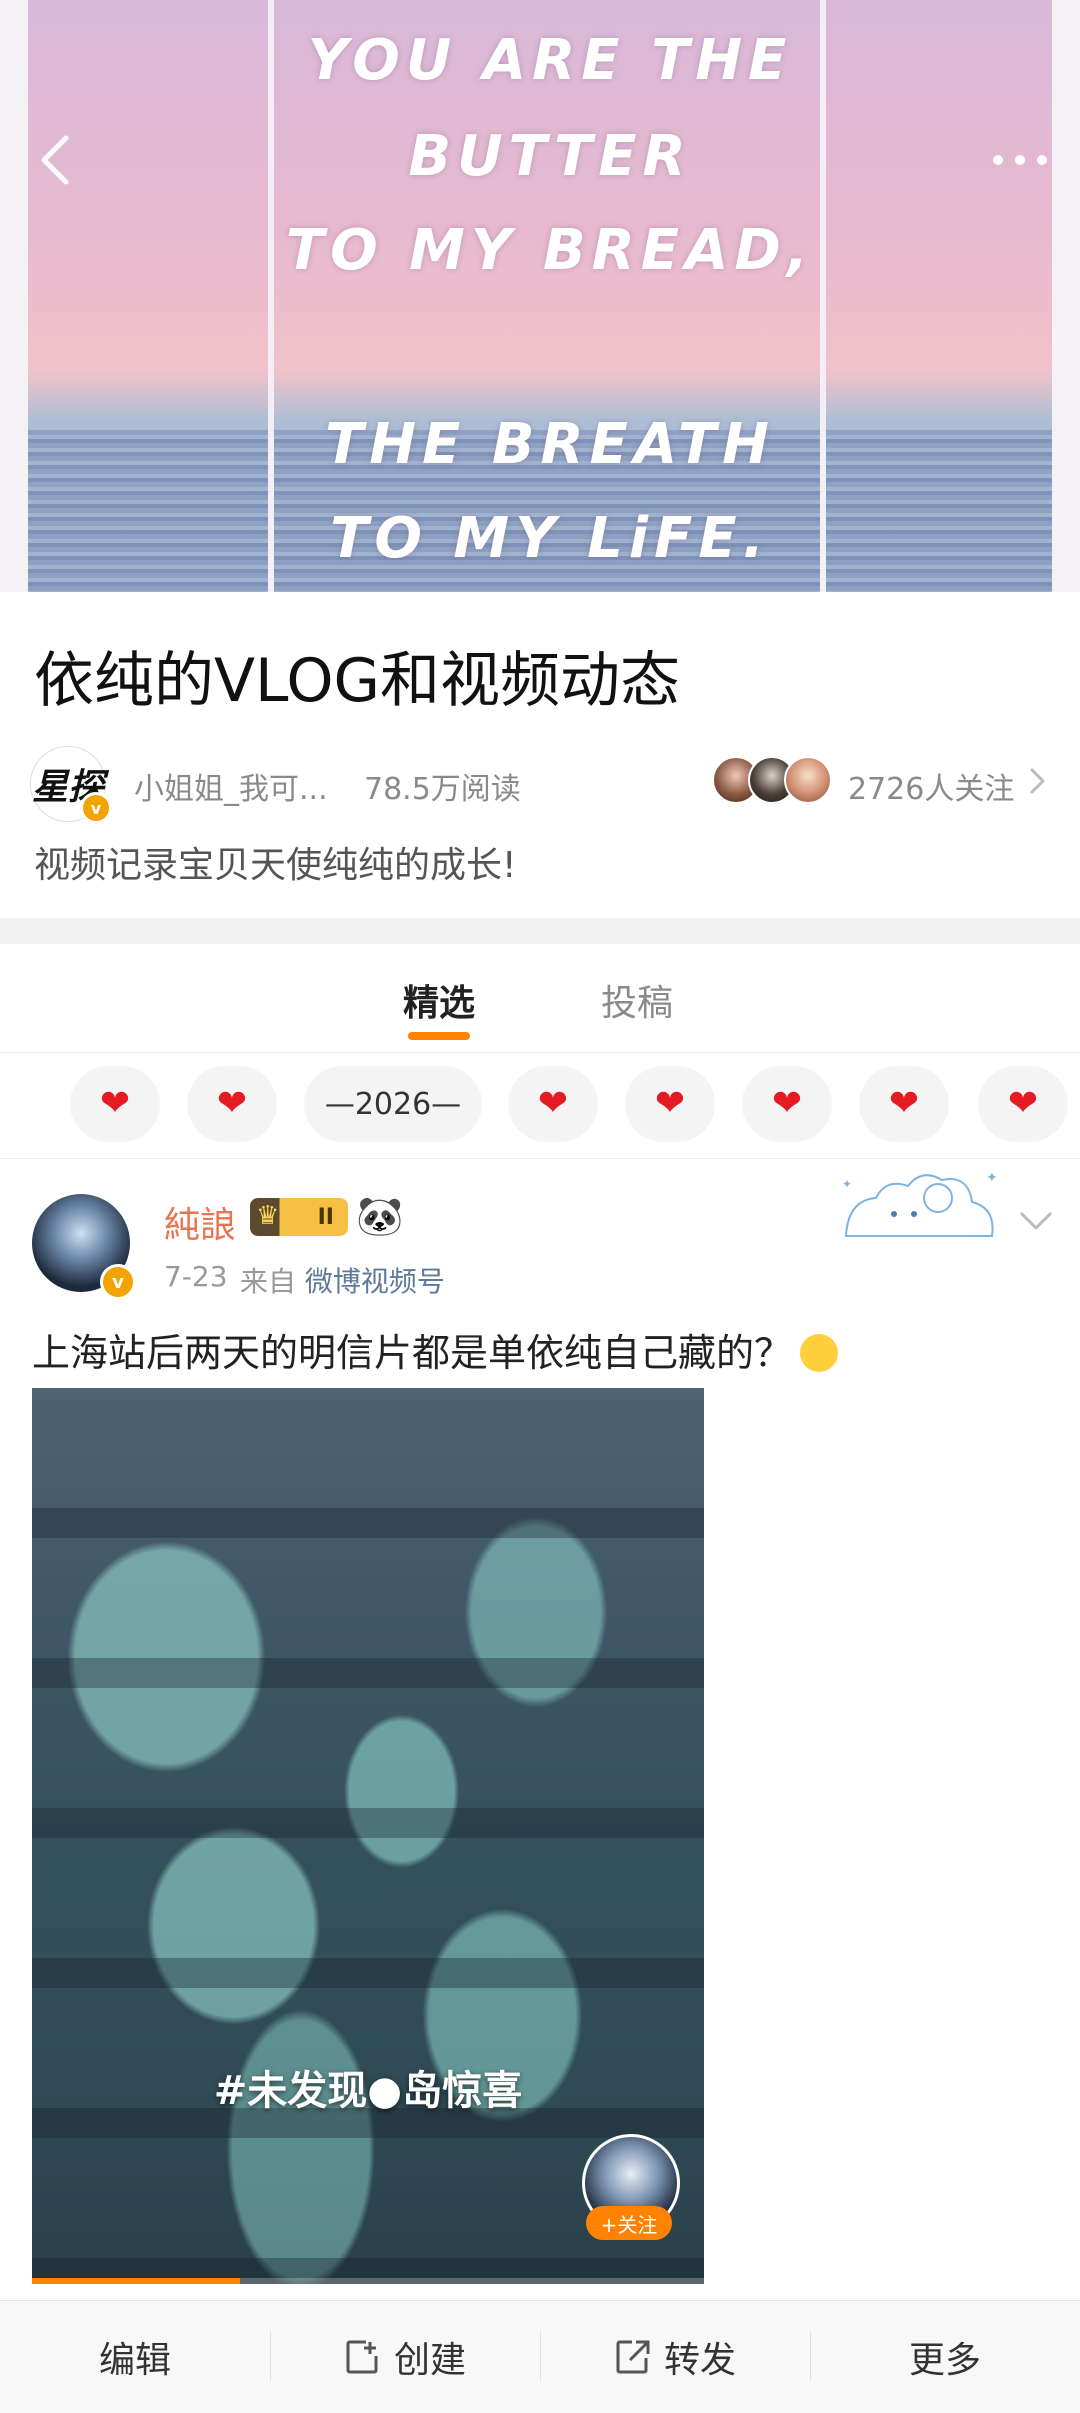  What do you see at coordinates (1036, 1221) in the screenshot?
I see `chevron-down-icon` at bounding box center [1036, 1221].